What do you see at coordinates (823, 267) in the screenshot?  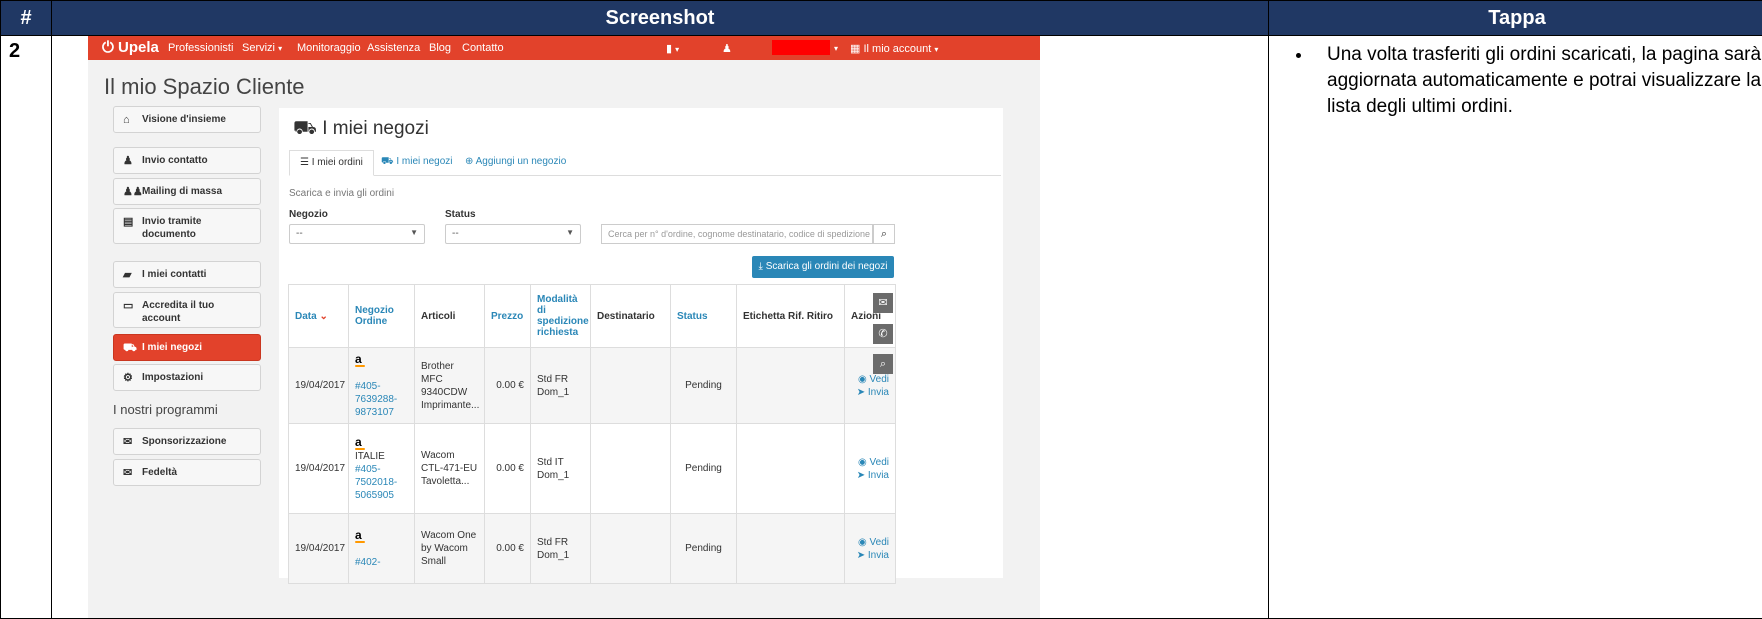 I see `download-orders-button: ⤓ Scarica gli ordini dei negozi` at bounding box center [823, 267].